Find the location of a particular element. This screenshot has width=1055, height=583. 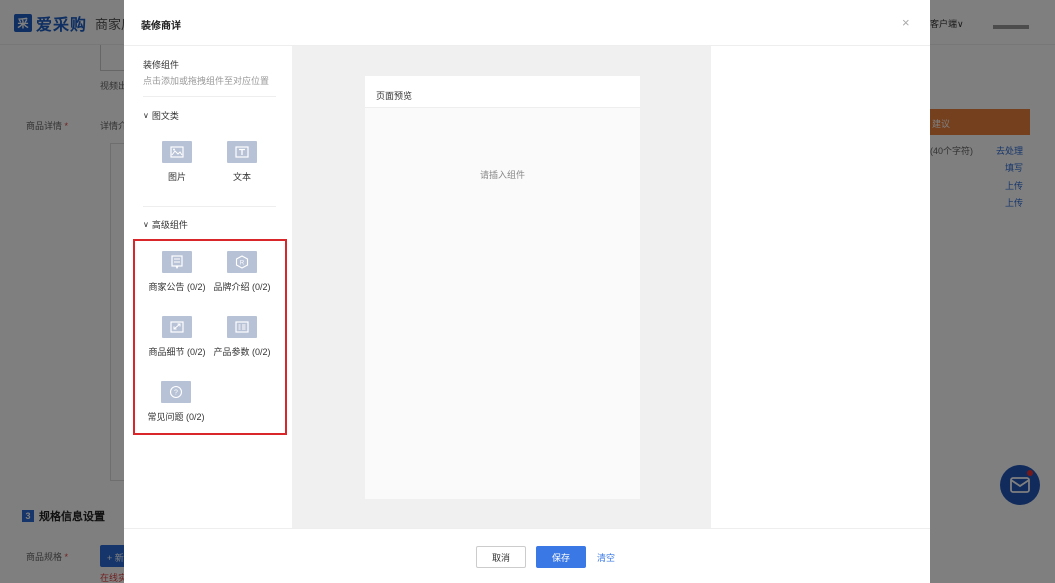

close-icon: × is located at coordinates (906, 22).